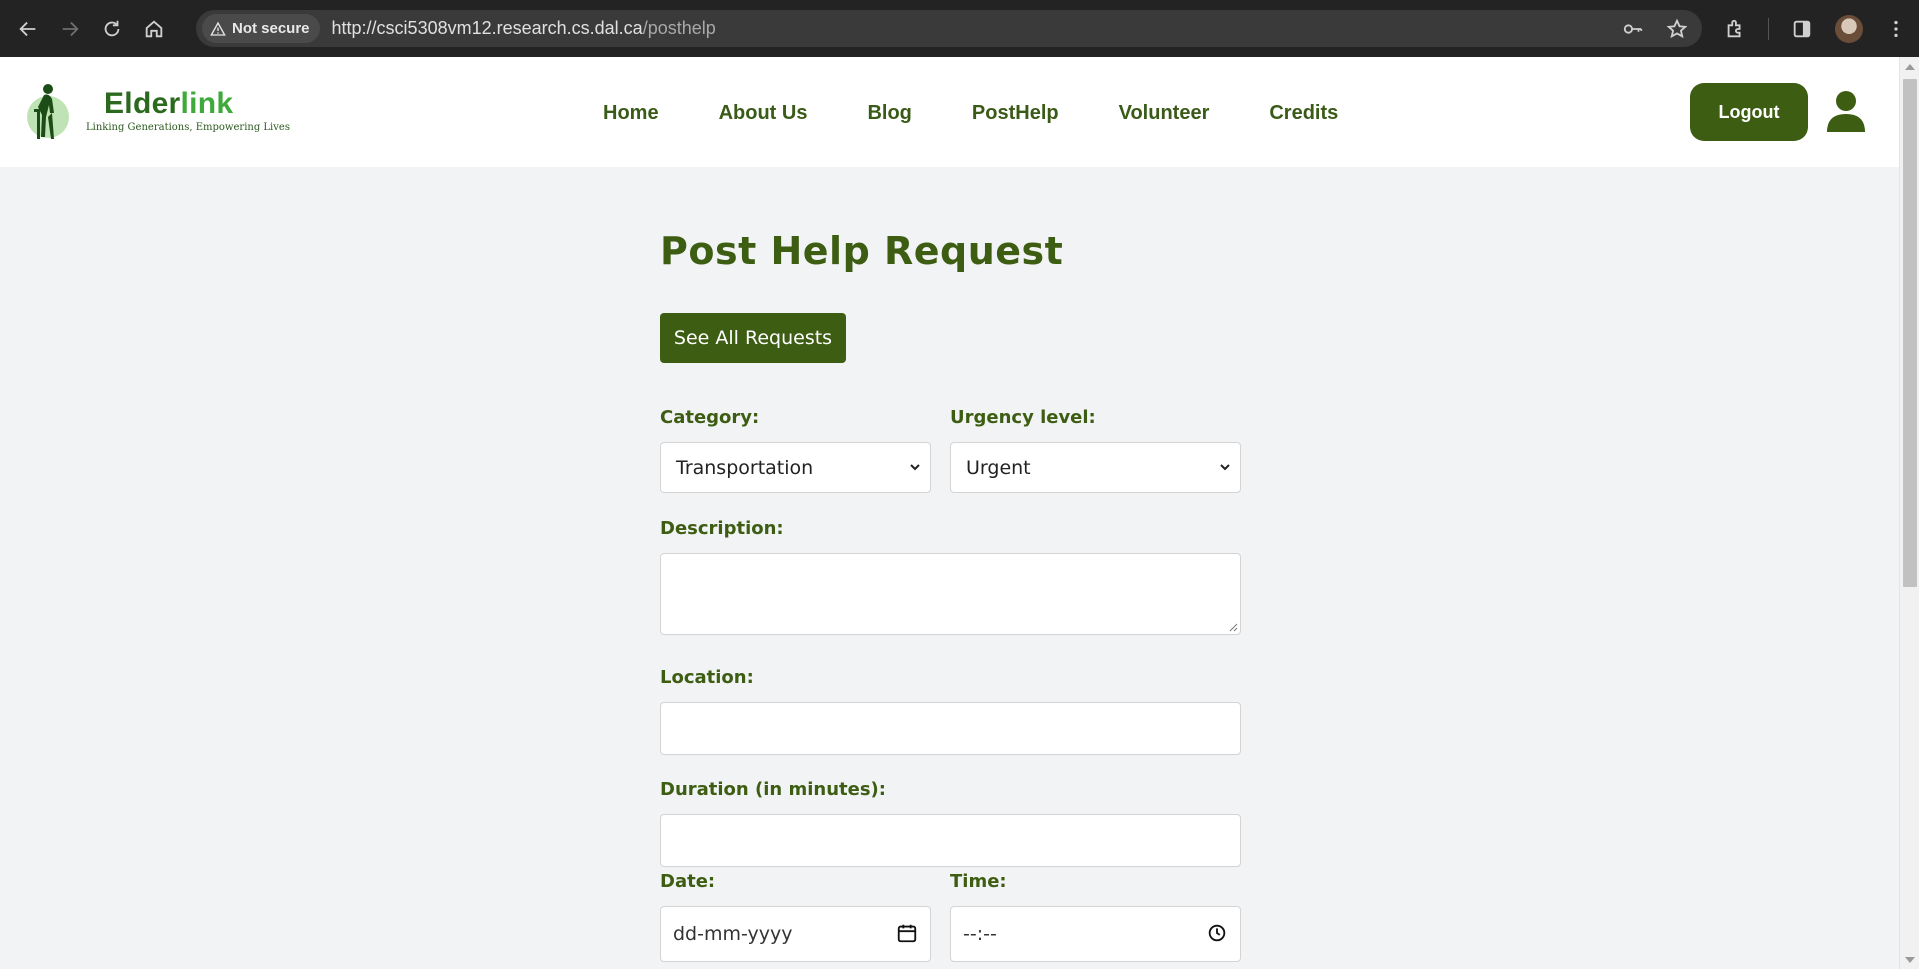 The height and width of the screenshot is (969, 1919). I want to click on logo-tagline: Linking Generations, Empowering Lives, so click(188, 127).